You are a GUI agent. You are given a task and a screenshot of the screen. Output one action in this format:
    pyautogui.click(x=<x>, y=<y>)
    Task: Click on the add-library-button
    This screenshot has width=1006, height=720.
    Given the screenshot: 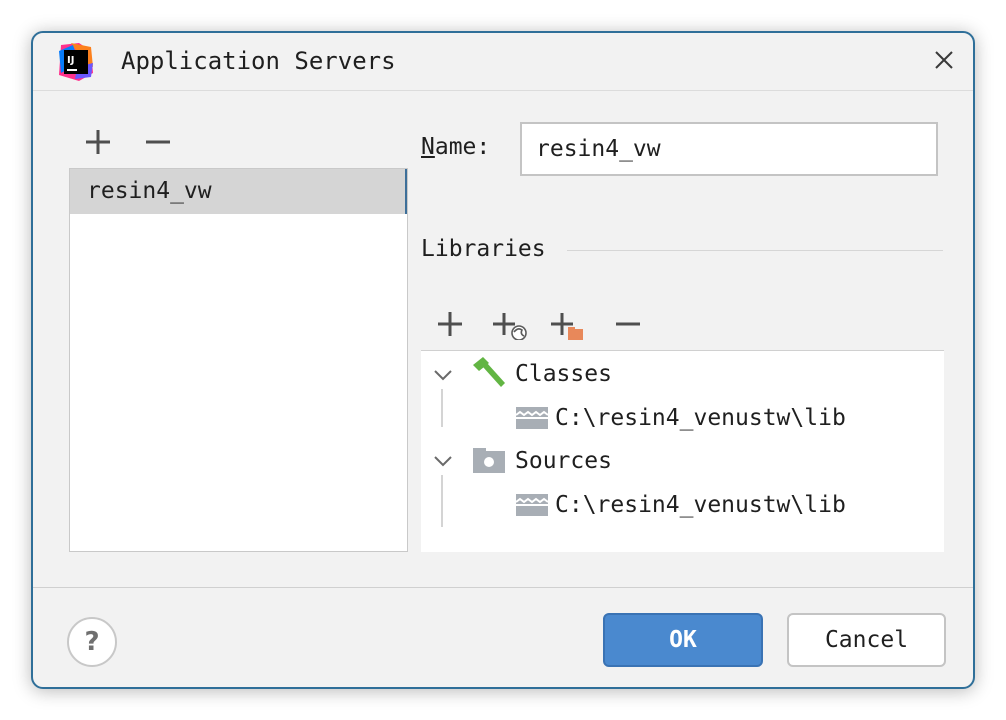 What is the action you would take?
    pyautogui.click(x=450, y=324)
    